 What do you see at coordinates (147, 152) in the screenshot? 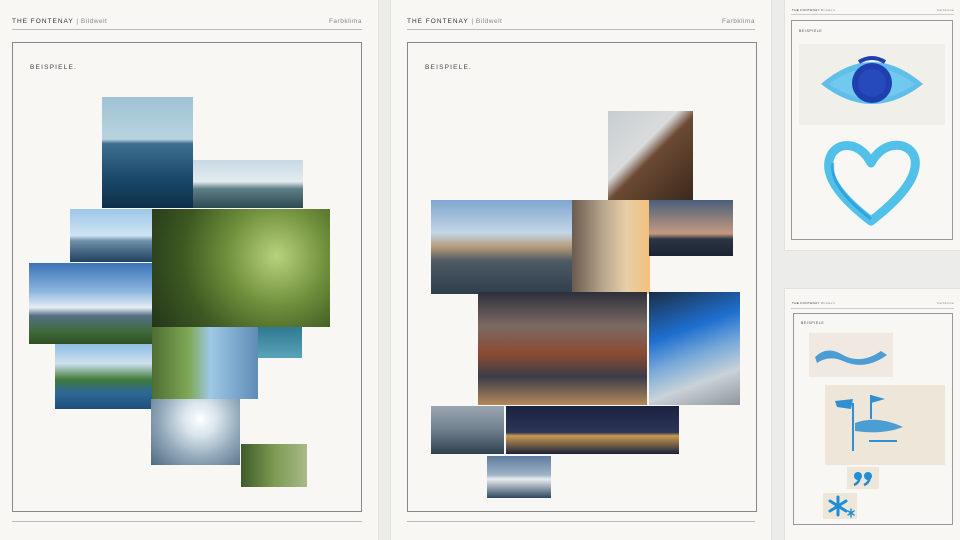
I see `photo-alster-skyline` at bounding box center [147, 152].